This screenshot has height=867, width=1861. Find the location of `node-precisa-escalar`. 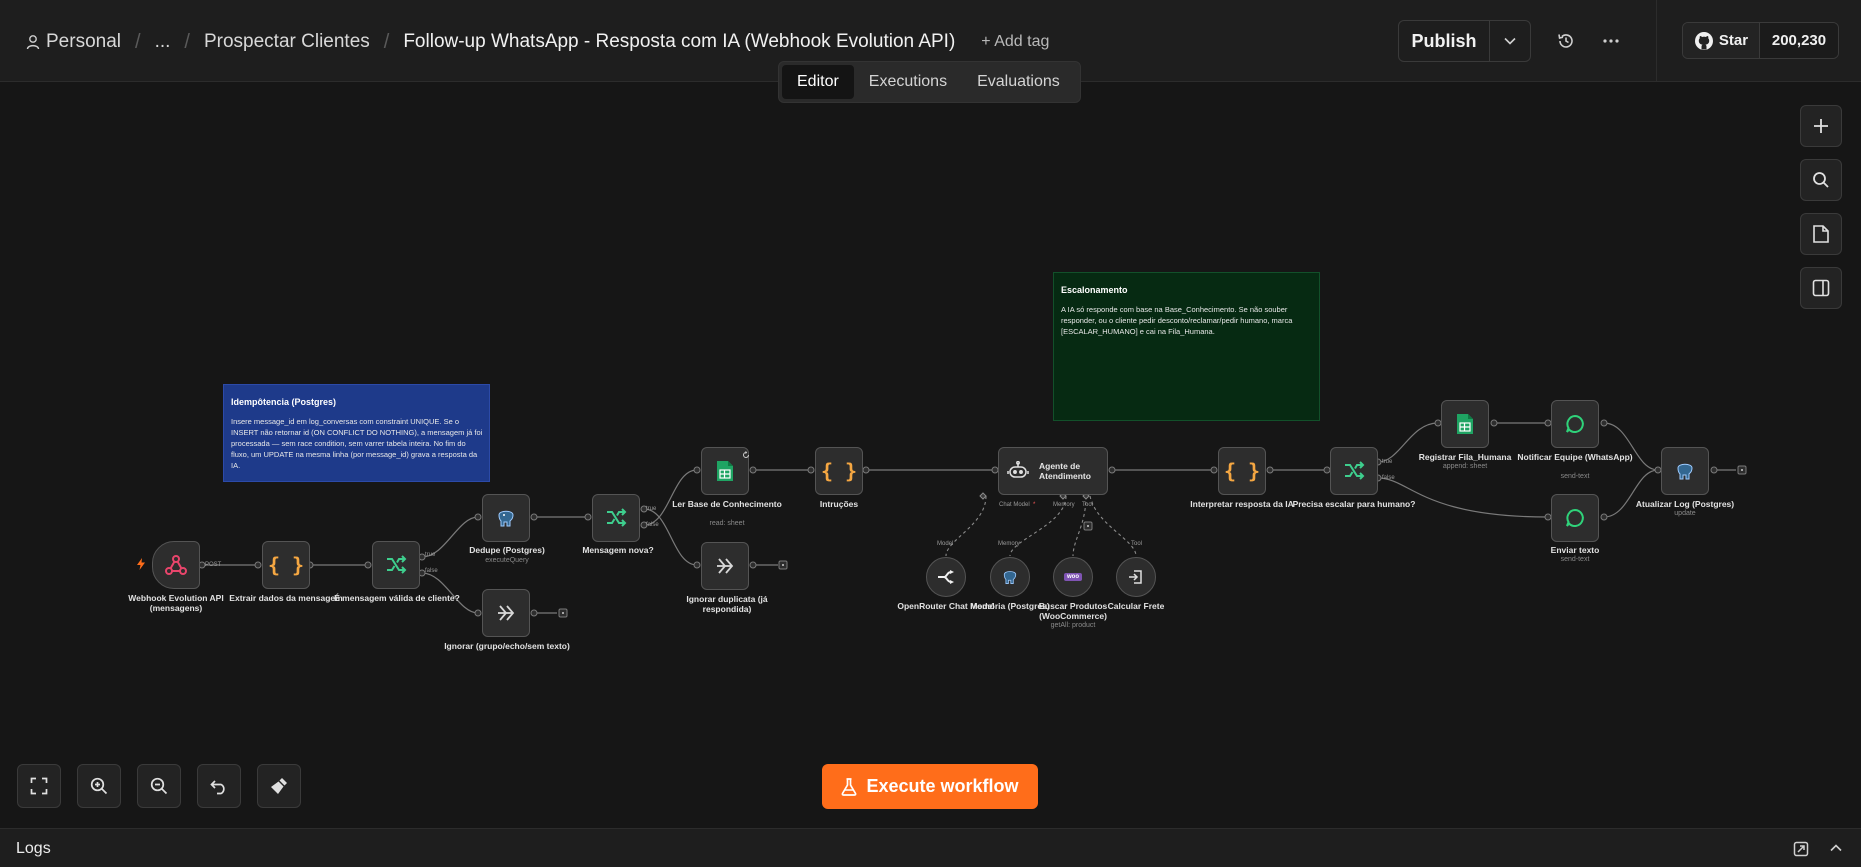

node-precisa-escalar is located at coordinates (1354, 471).